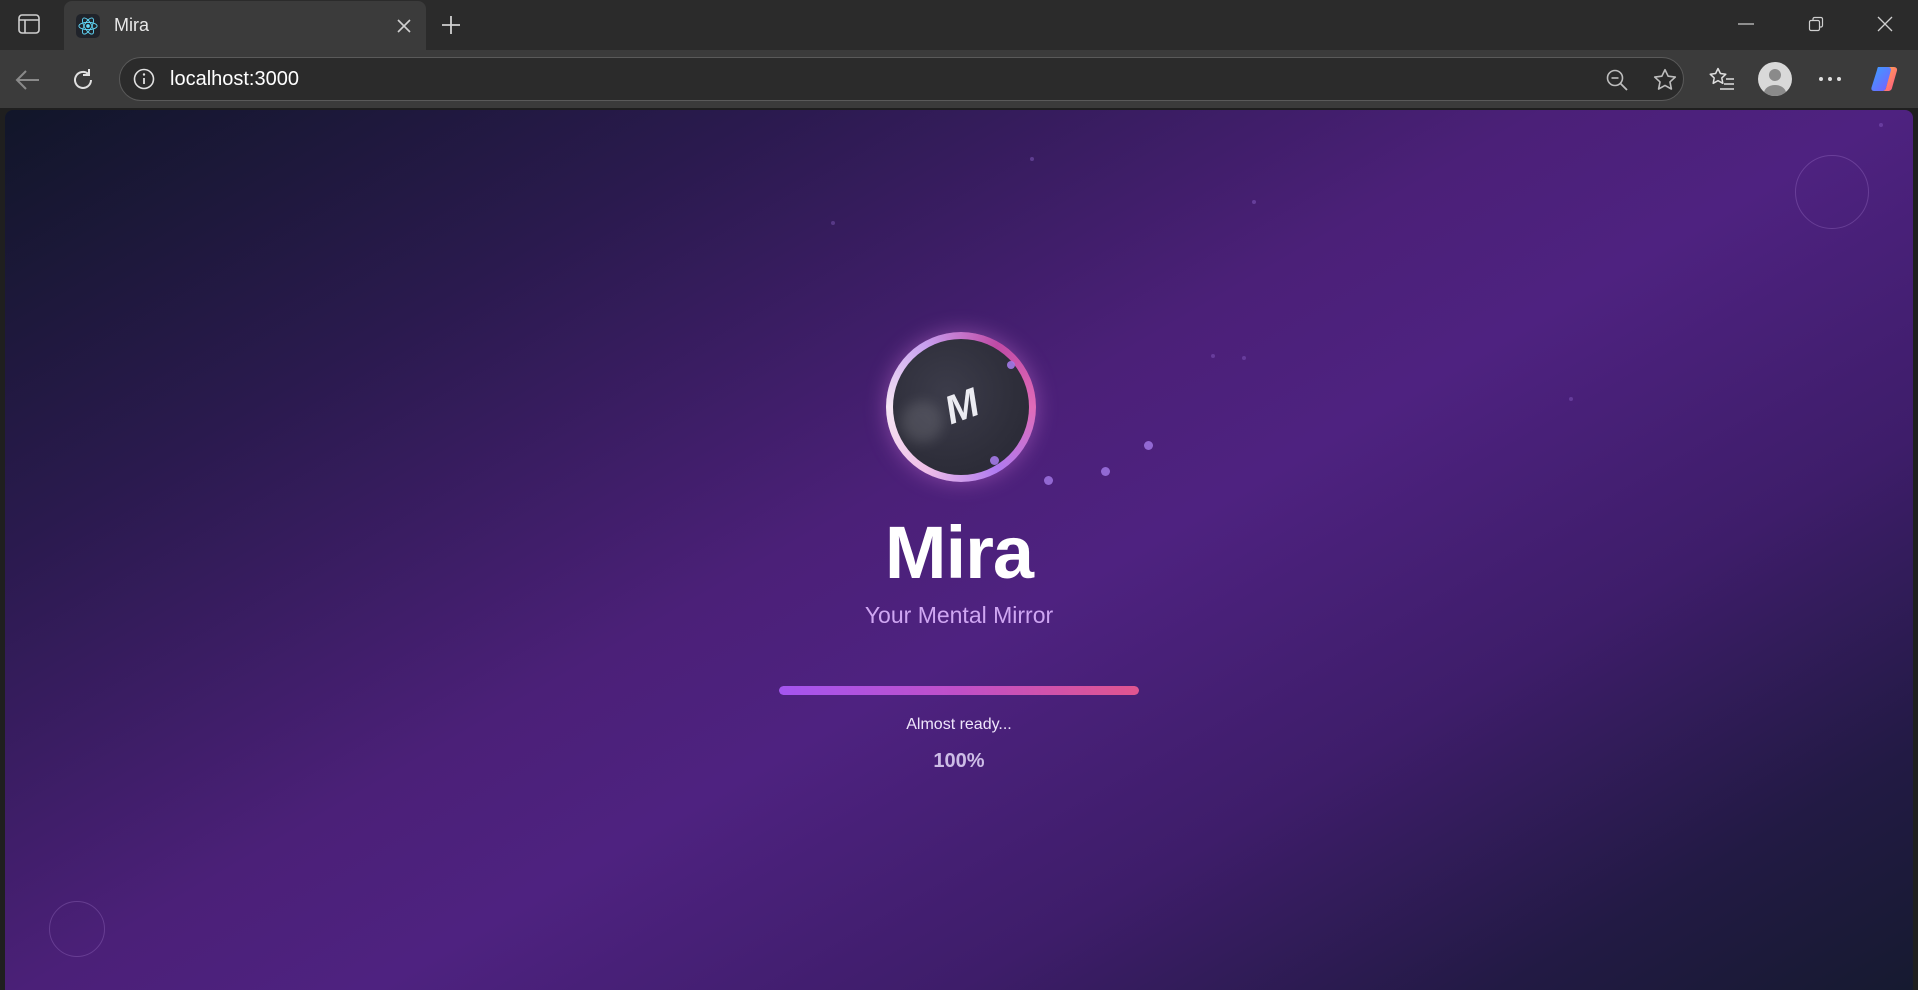 This screenshot has height=990, width=1918. What do you see at coordinates (901, 79) in the screenshot?
I see `address-bar: localhost:3000` at bounding box center [901, 79].